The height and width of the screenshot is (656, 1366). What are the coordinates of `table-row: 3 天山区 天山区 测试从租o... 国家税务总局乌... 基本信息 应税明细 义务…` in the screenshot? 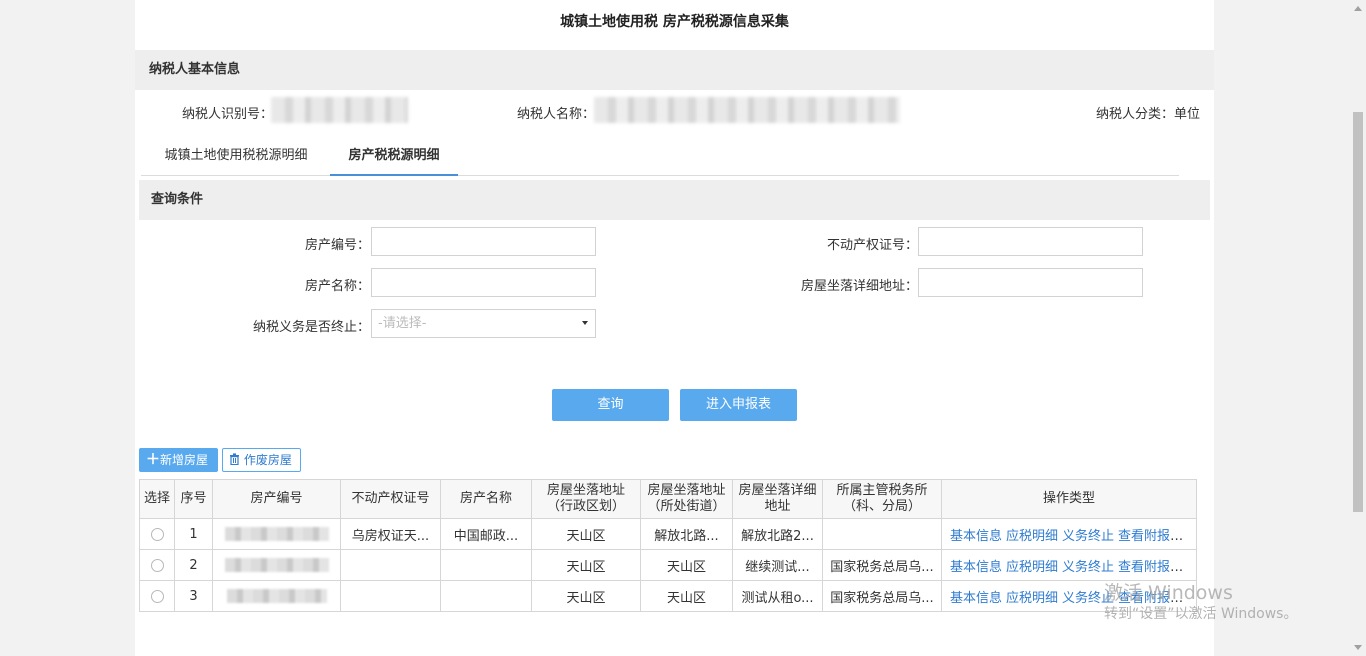 It's located at (668, 596).